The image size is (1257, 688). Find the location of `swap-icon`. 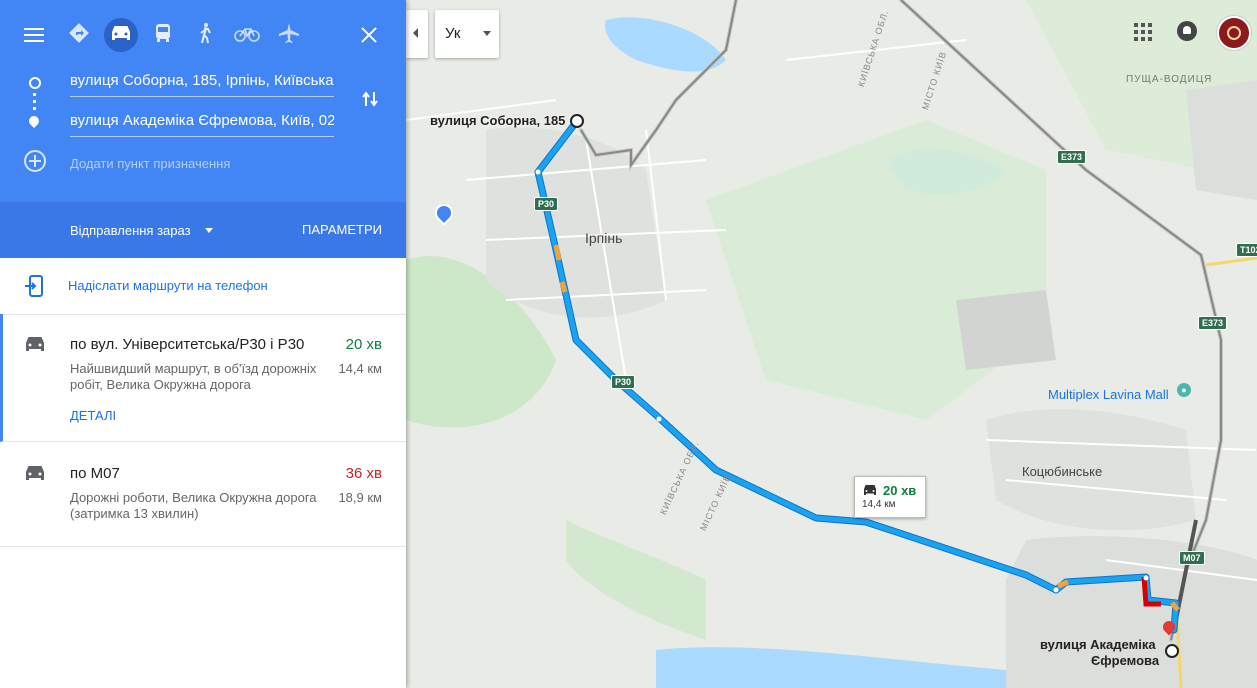

swap-icon is located at coordinates (370, 99).